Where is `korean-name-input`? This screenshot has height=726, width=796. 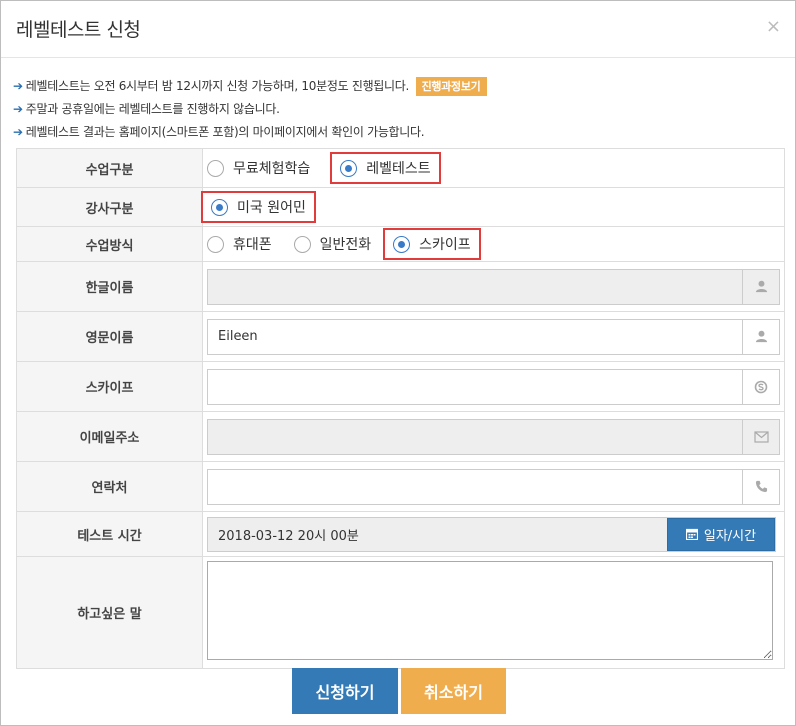 korean-name-input is located at coordinates (475, 286).